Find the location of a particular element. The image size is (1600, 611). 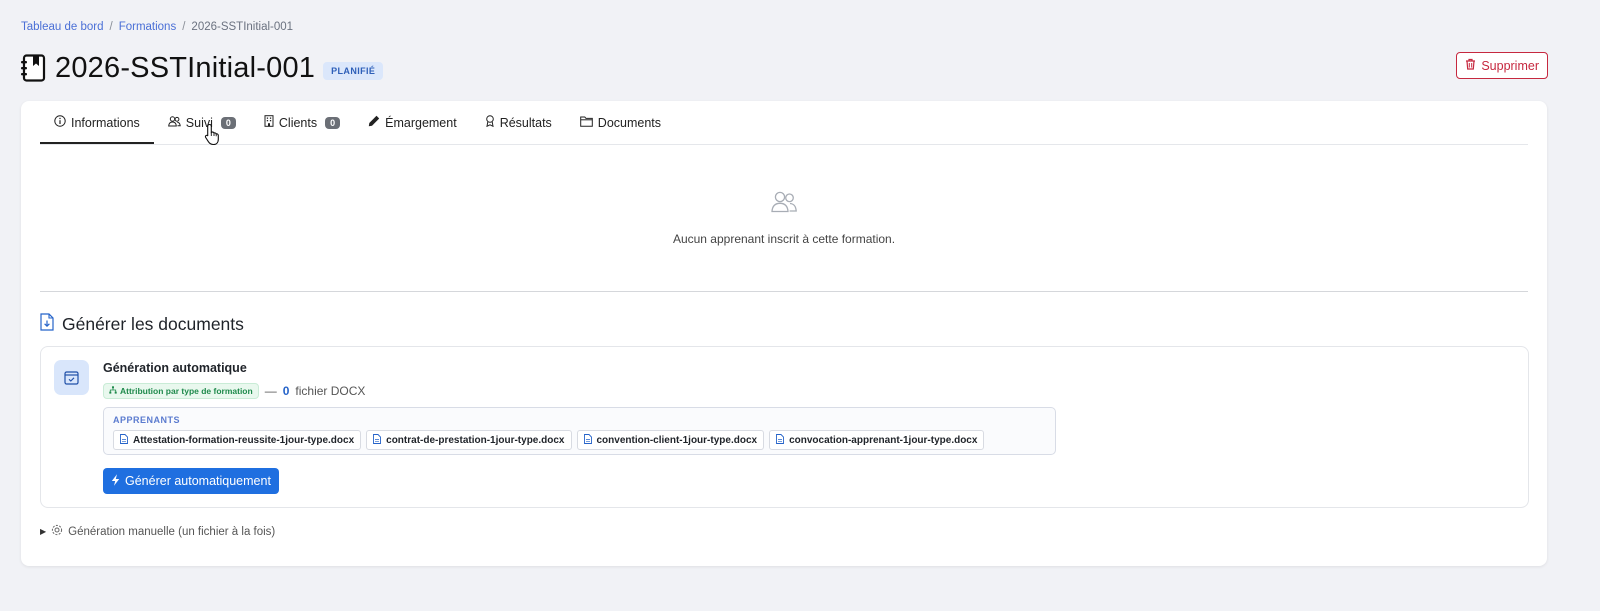

tab-documents: Documents is located at coordinates (620, 122).